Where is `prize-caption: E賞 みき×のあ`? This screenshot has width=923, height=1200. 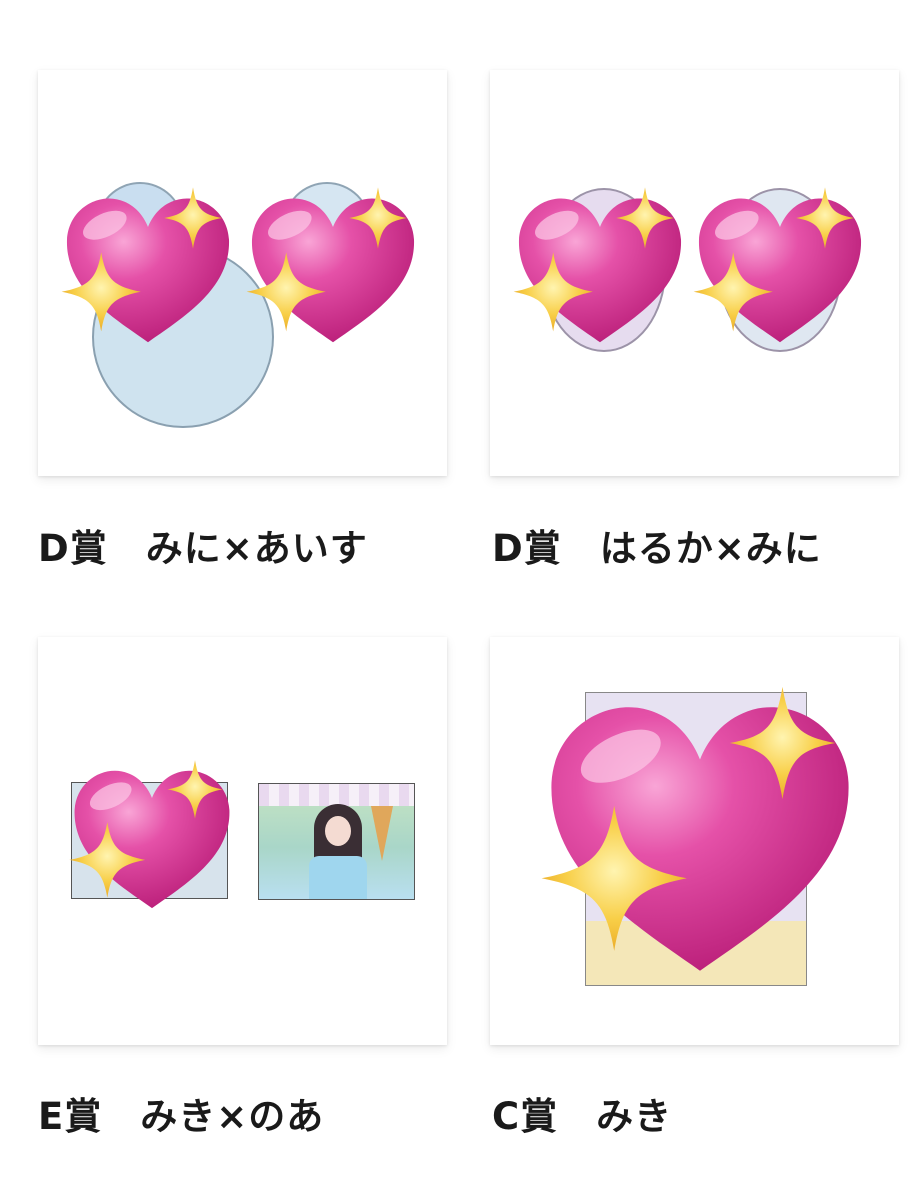 prize-caption: E賞 みき×のあ is located at coordinates (181, 1116).